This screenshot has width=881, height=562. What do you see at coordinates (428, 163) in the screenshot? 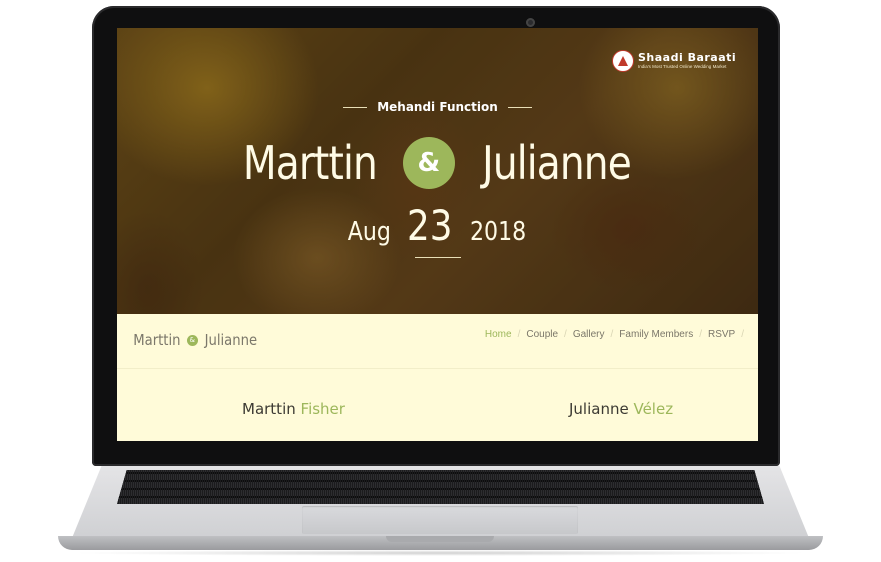
I see `ampersand-badge: &` at bounding box center [428, 163].